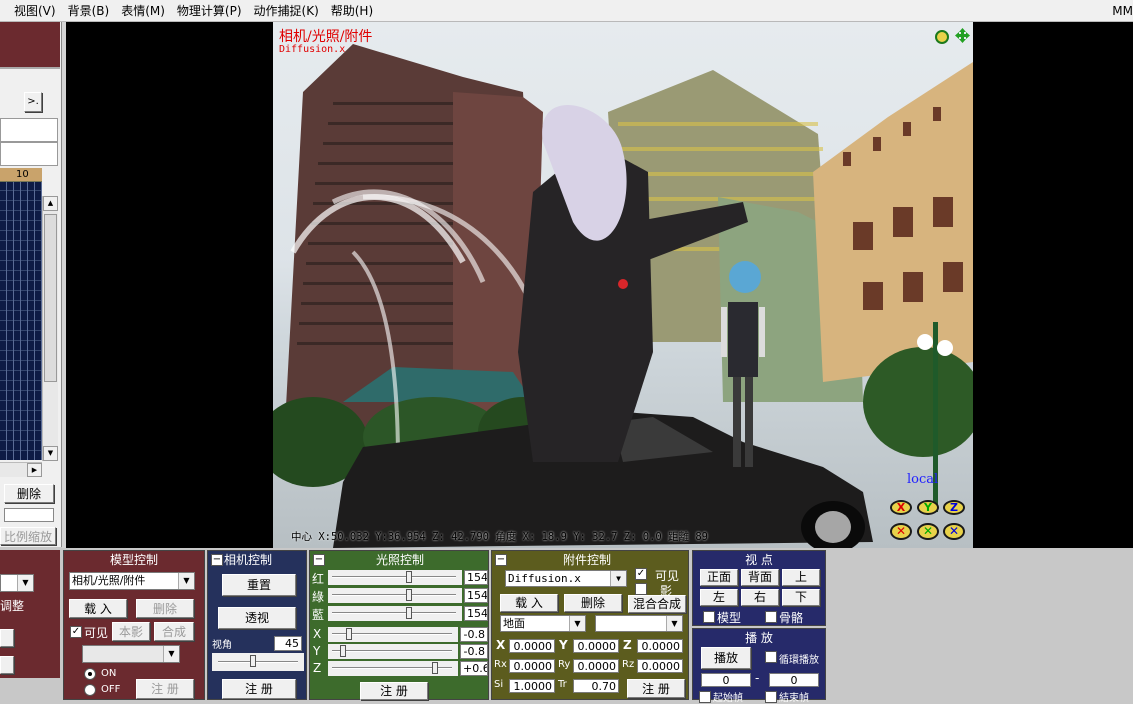  I want to click on fov-slider, so click(258, 662).